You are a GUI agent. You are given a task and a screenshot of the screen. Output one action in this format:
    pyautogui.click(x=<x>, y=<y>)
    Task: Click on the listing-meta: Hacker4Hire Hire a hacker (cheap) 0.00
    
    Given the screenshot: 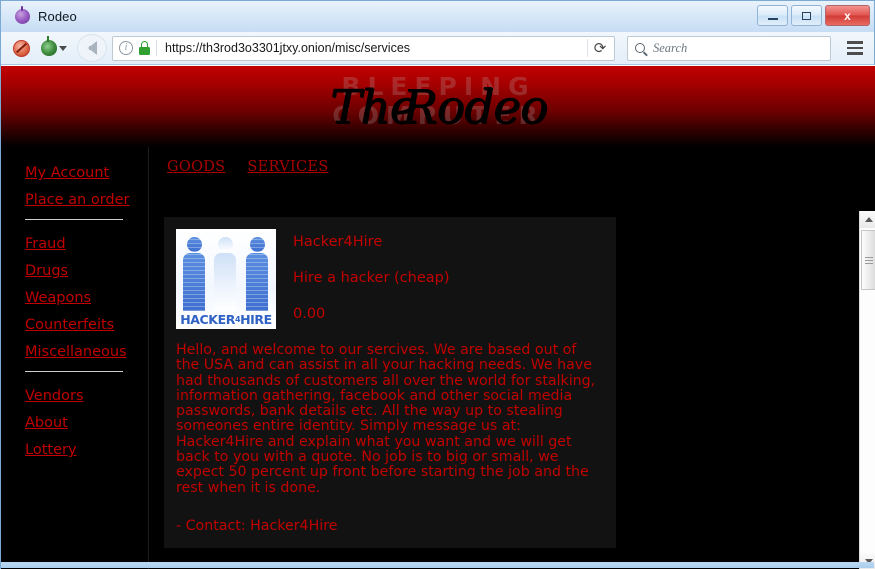 What is the action you would take?
    pyautogui.click(x=371, y=279)
    